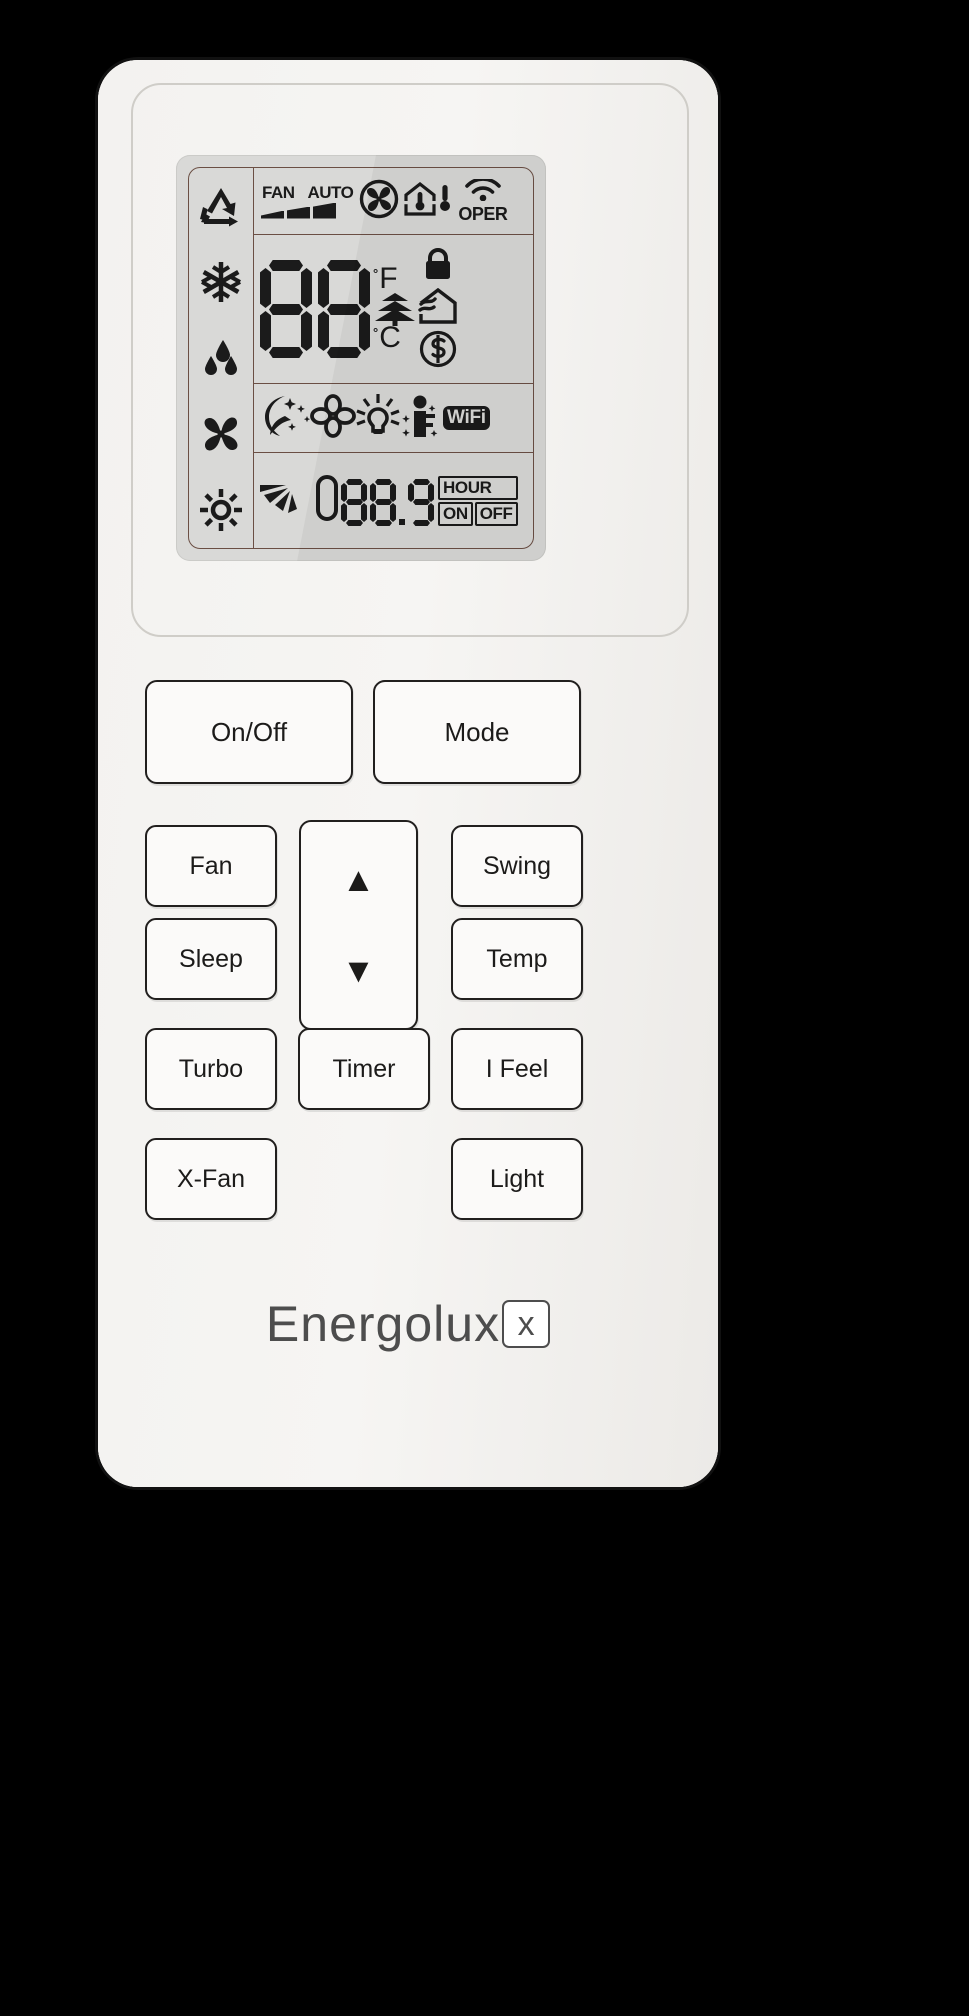 The image size is (969, 2016). I want to click on celsius-unit: ° C, so click(395, 337).